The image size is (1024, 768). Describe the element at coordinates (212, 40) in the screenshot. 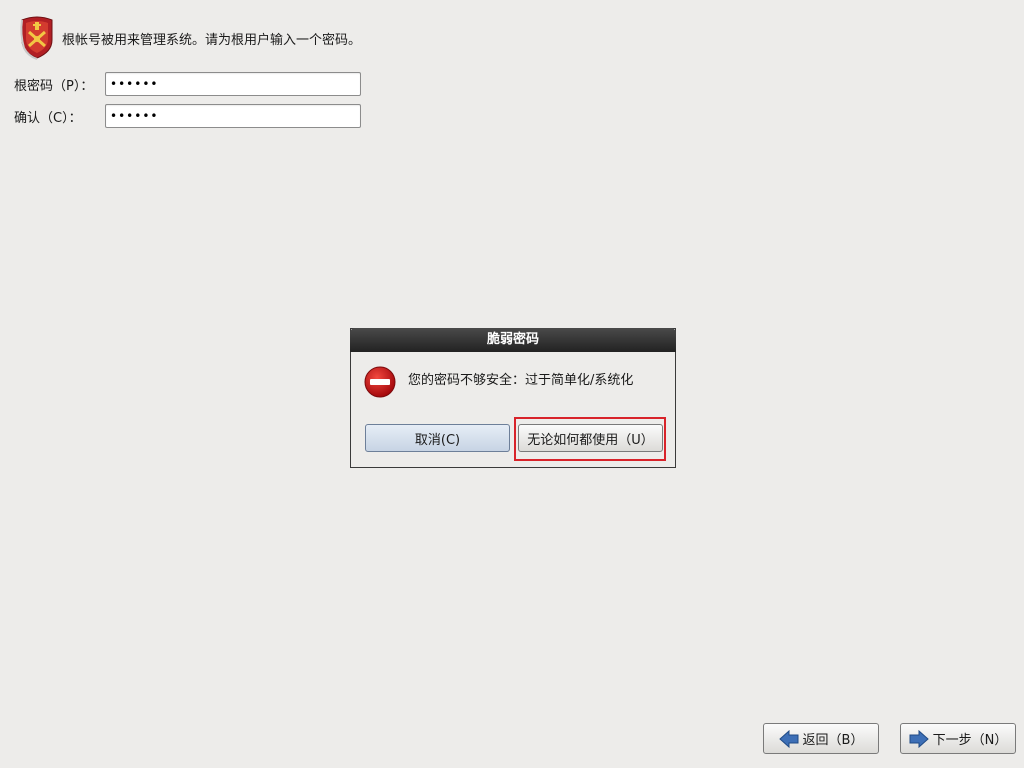

I see `intro-text: 根帐号被用来管理系统。请为根用户输入一个密码。` at that location.